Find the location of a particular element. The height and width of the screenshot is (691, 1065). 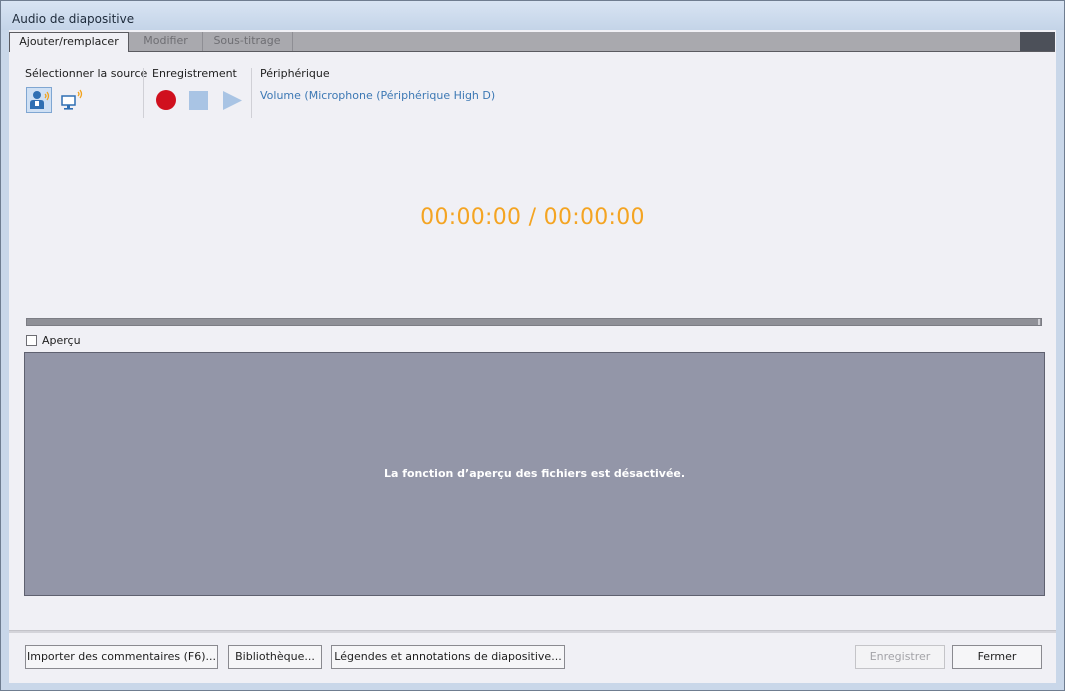

play-button is located at coordinates (232, 100).